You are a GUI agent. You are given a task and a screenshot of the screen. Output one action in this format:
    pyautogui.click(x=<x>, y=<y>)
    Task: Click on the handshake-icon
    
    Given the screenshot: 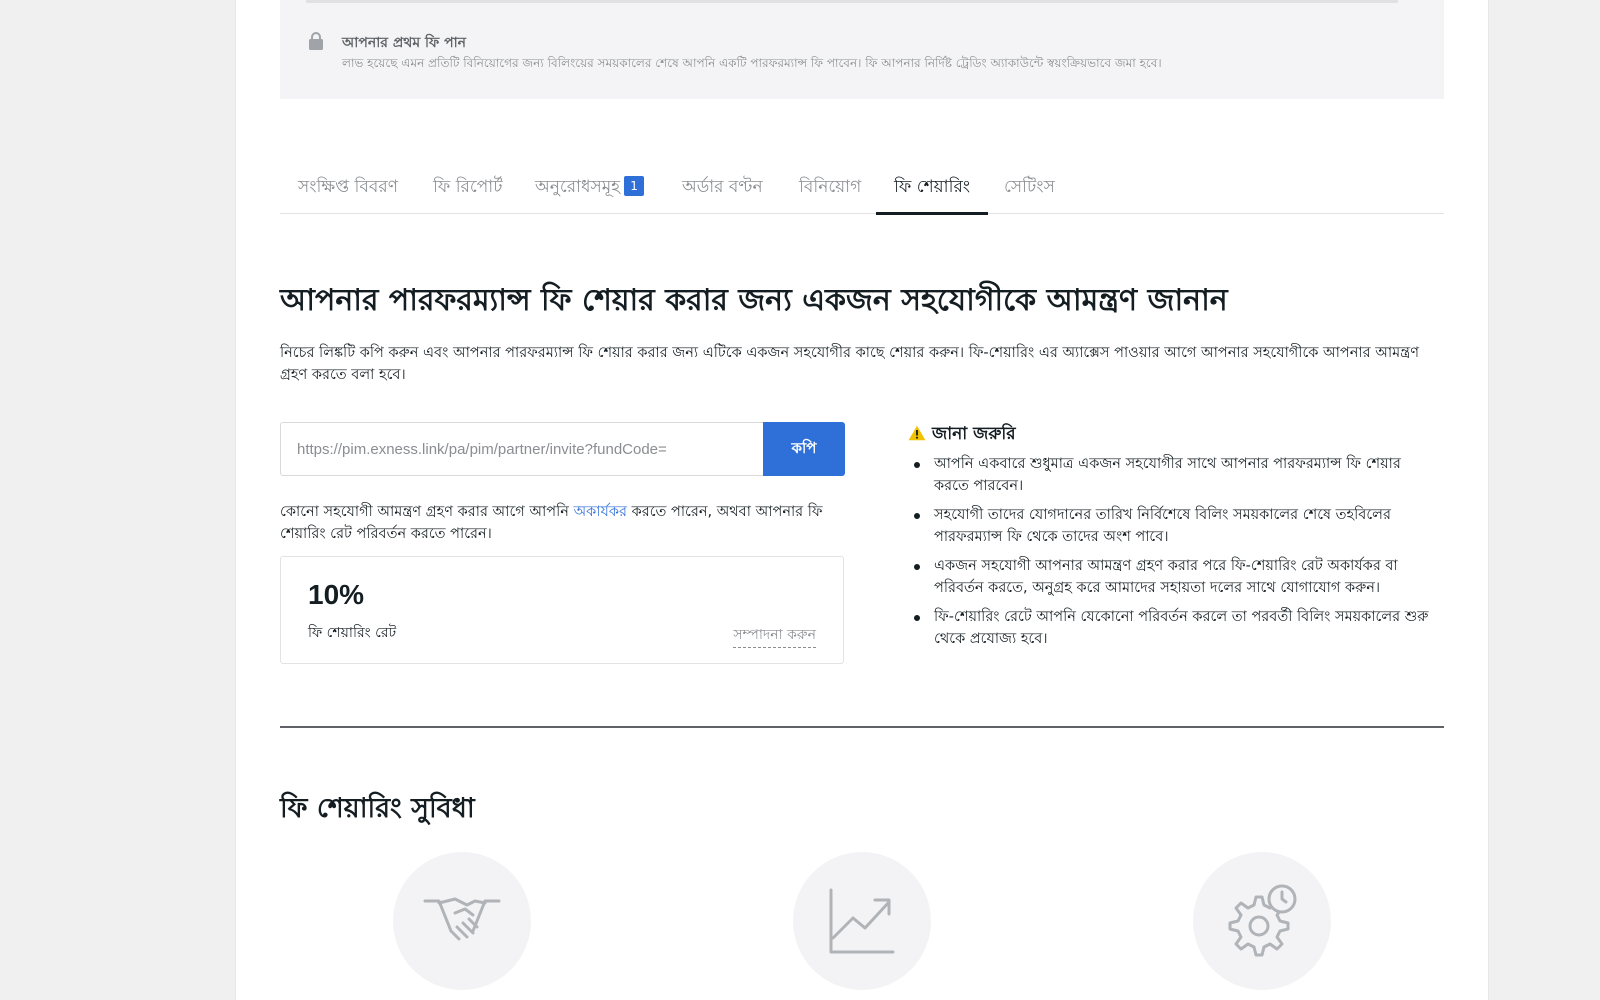 What is the action you would take?
    pyautogui.click(x=462, y=919)
    